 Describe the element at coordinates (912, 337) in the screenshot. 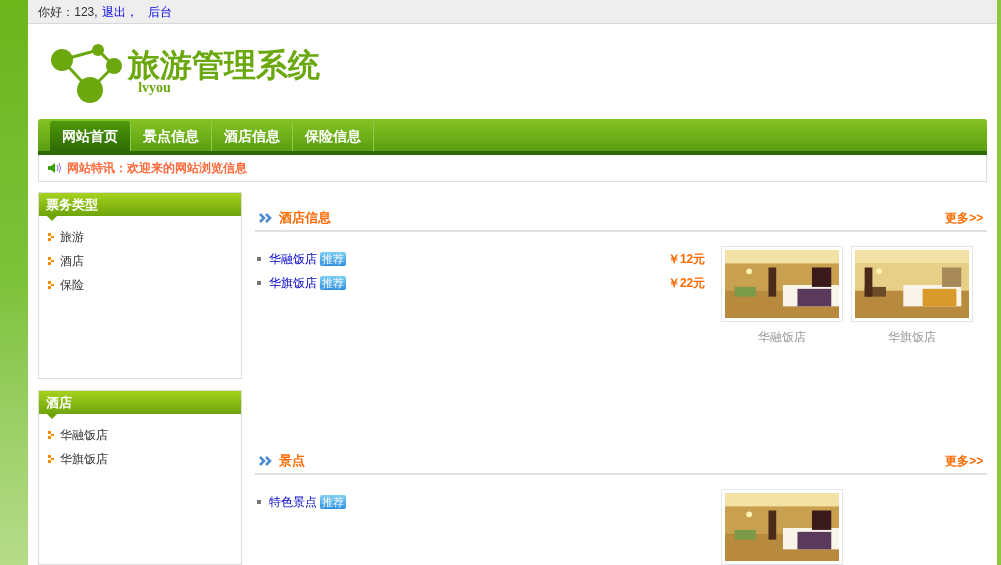

I see `photo-caption: 华旗饭店` at that location.